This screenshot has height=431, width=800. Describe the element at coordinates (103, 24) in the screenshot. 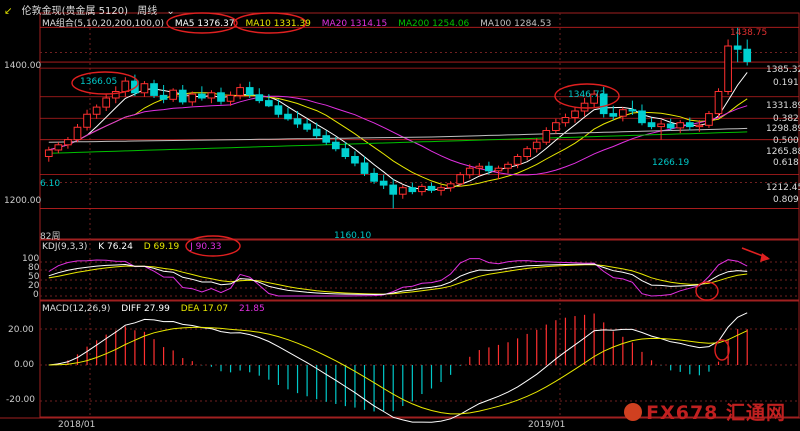

I see `ma-group-label: MA组合(5,10,20,200,100,0)` at that location.